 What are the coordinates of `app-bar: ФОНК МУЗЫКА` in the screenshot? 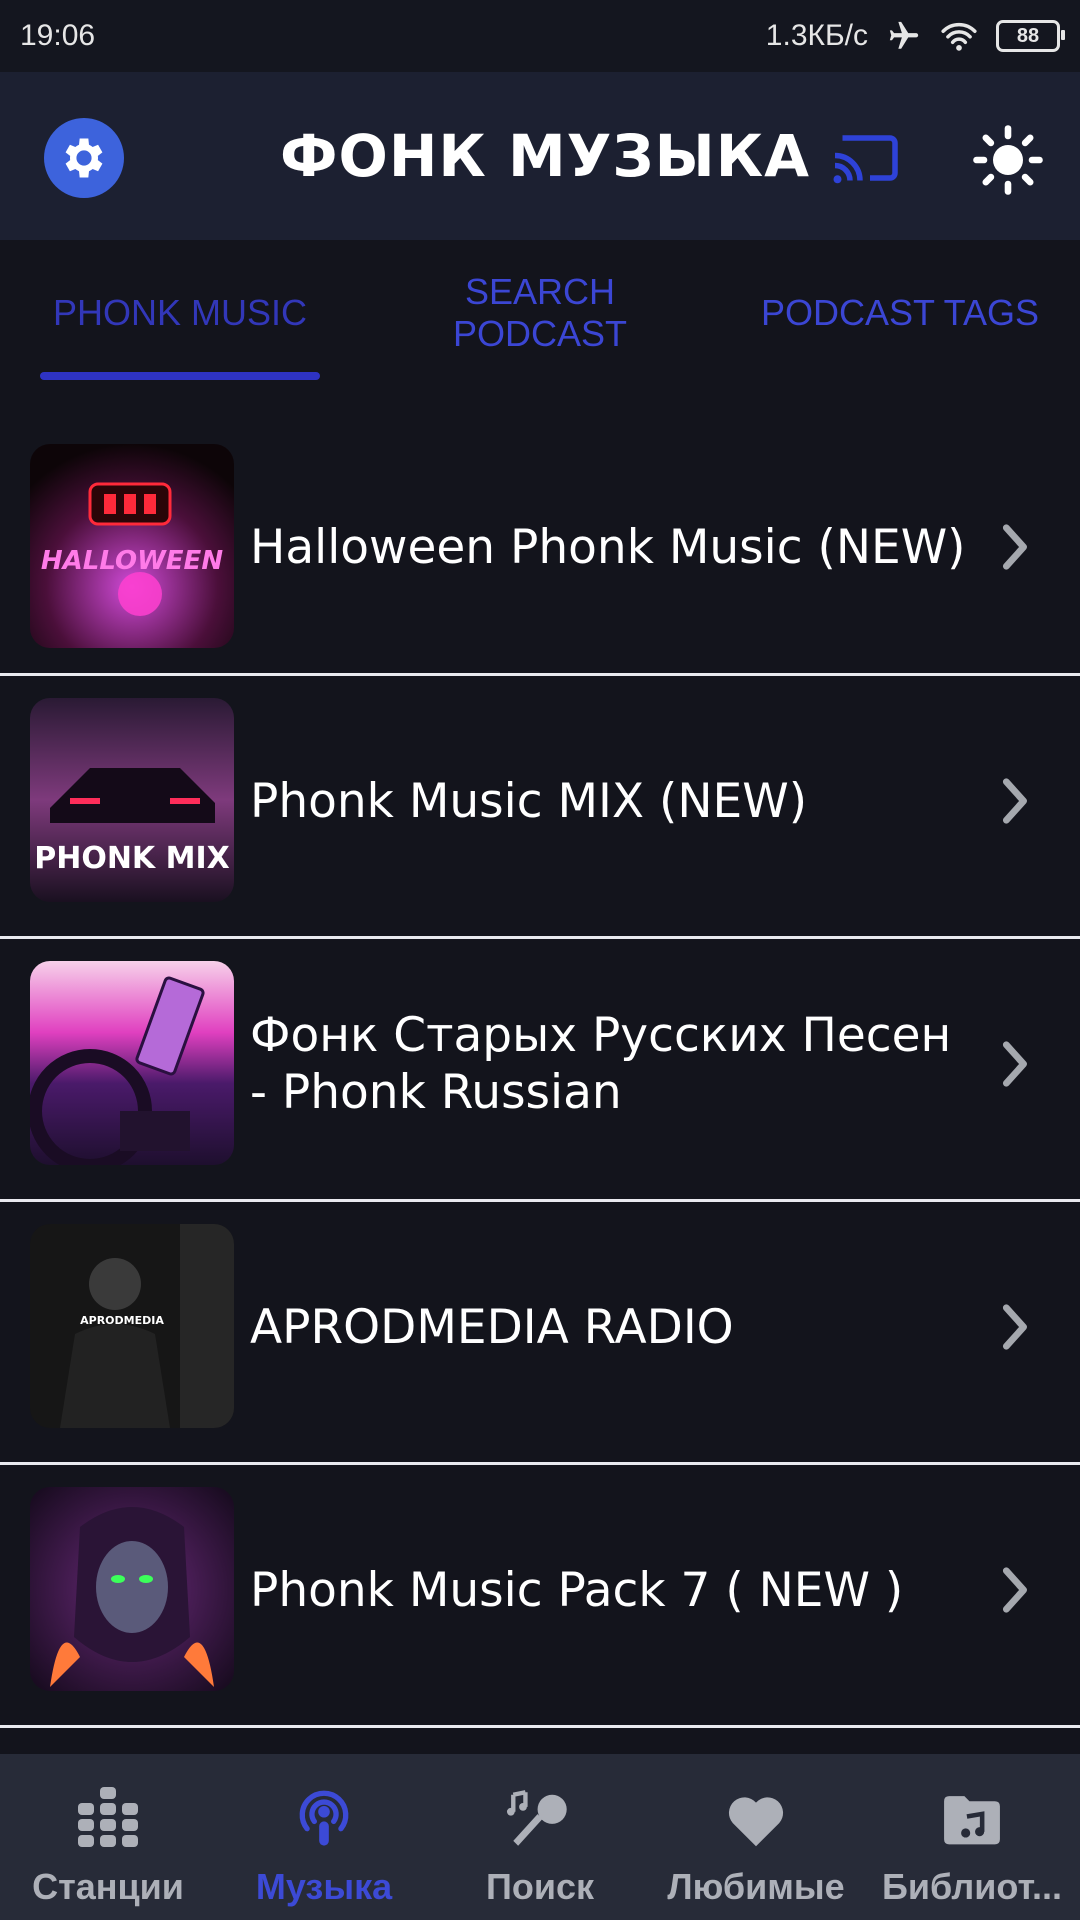 It's located at (540, 156).